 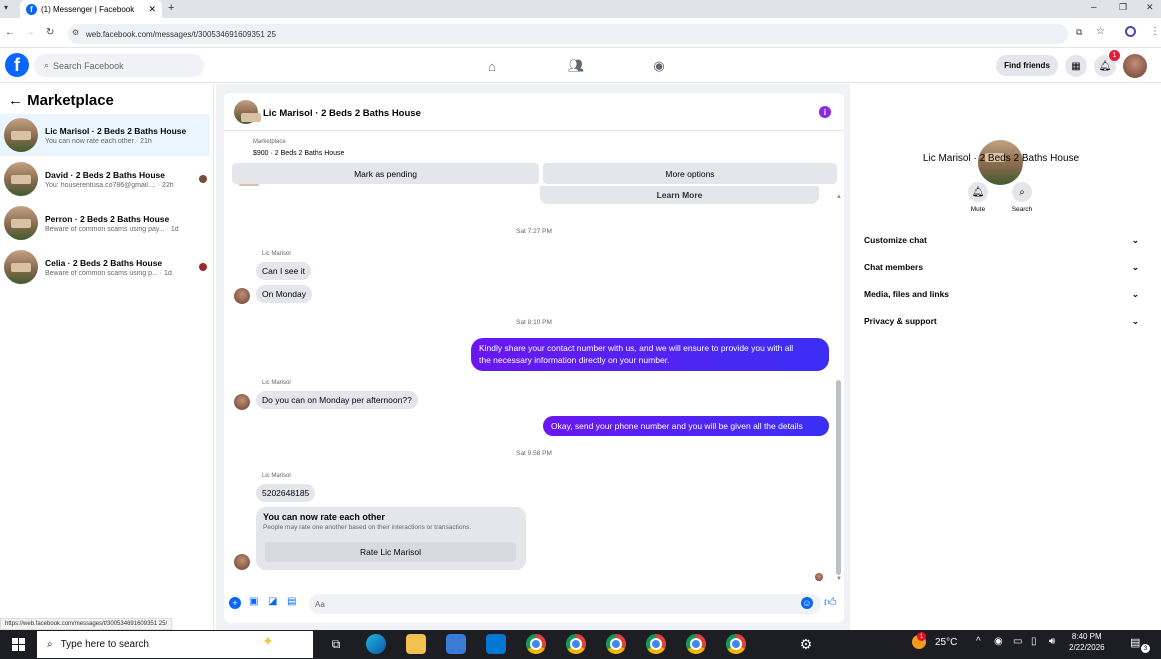 What do you see at coordinates (839, 579) in the screenshot?
I see `scroll-down-arrow: ▼` at bounding box center [839, 579].